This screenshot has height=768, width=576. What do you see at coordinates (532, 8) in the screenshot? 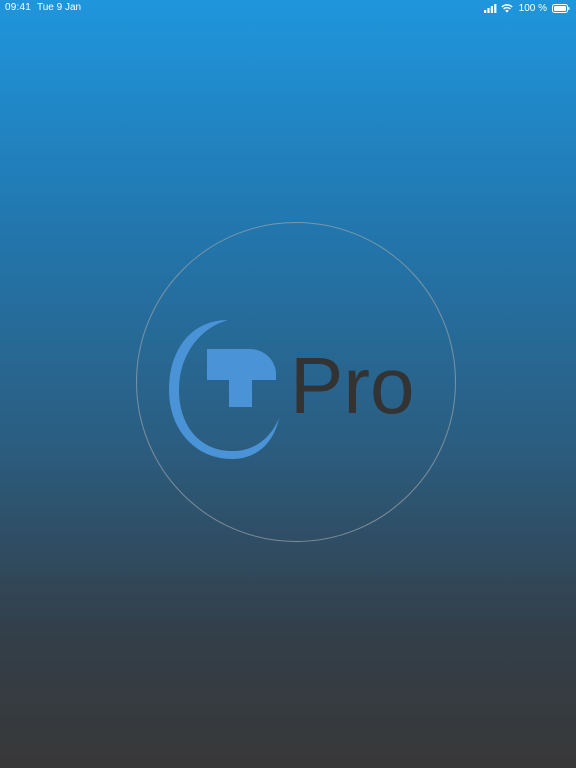
I see `battery-percent: 100 %` at bounding box center [532, 8].